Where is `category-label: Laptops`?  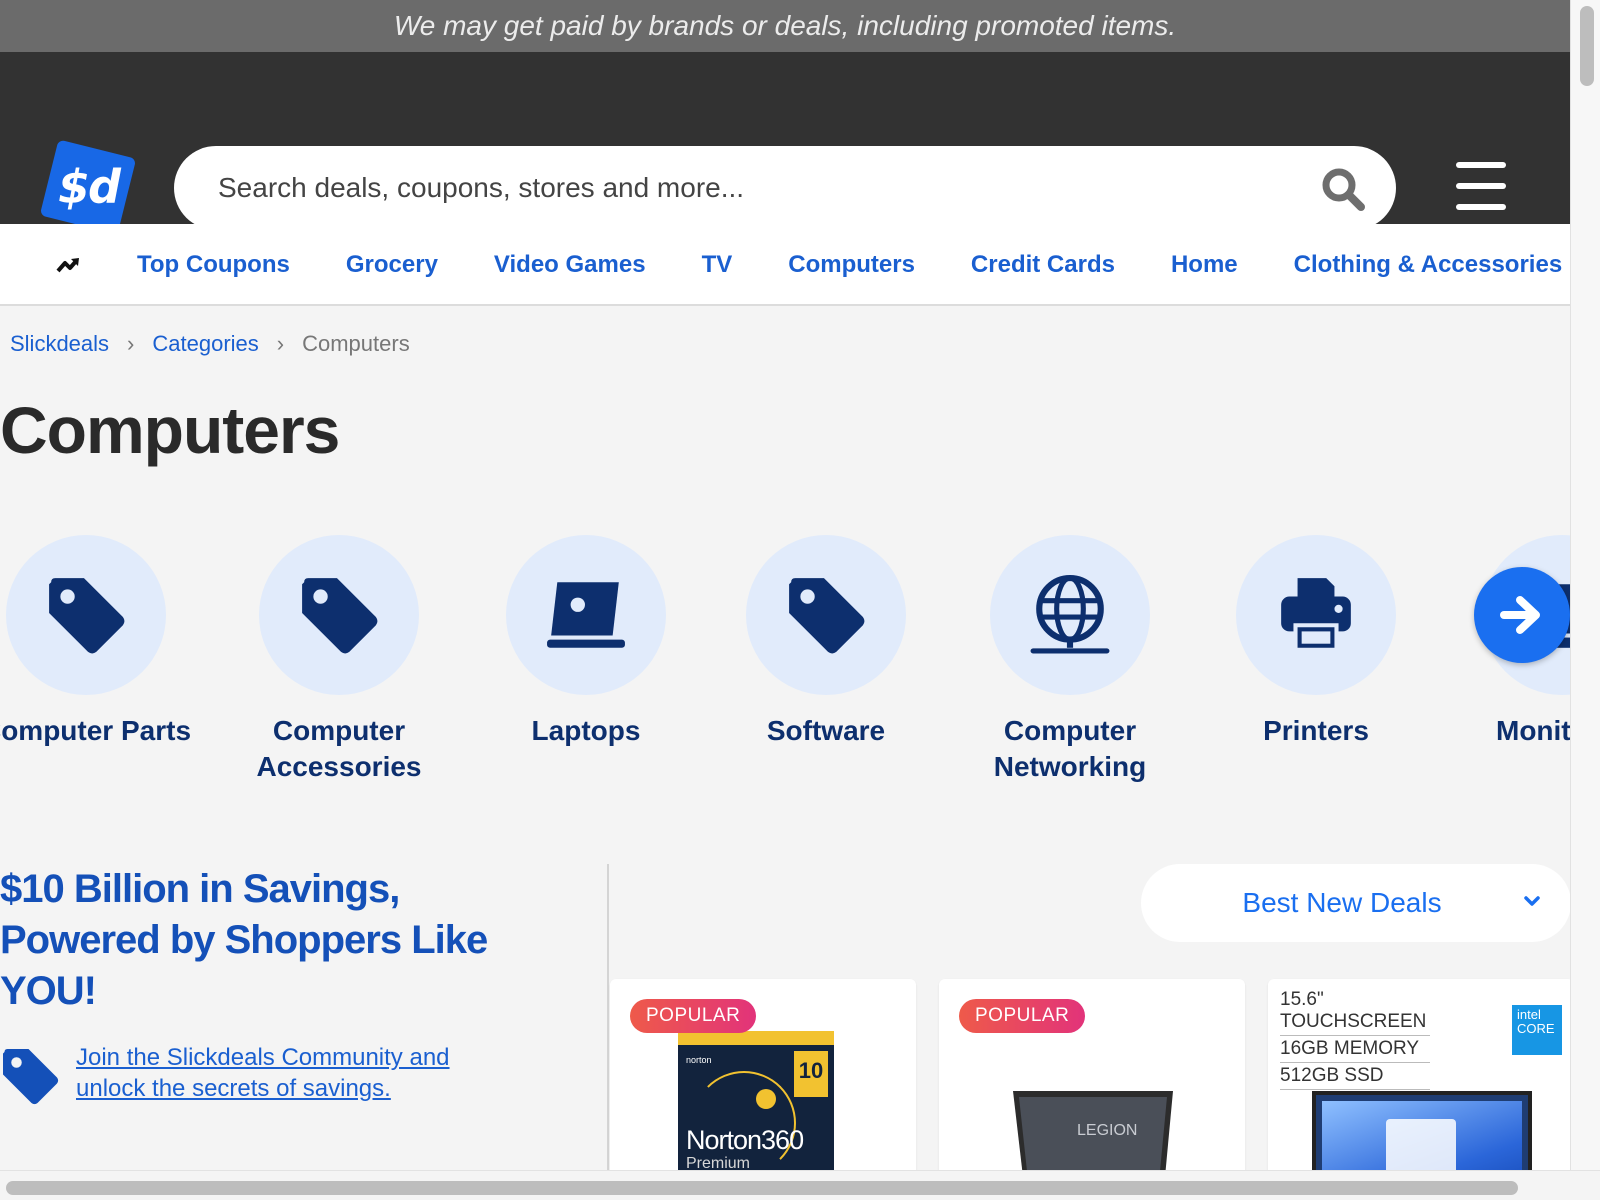
category-label: Laptops is located at coordinates (586, 730).